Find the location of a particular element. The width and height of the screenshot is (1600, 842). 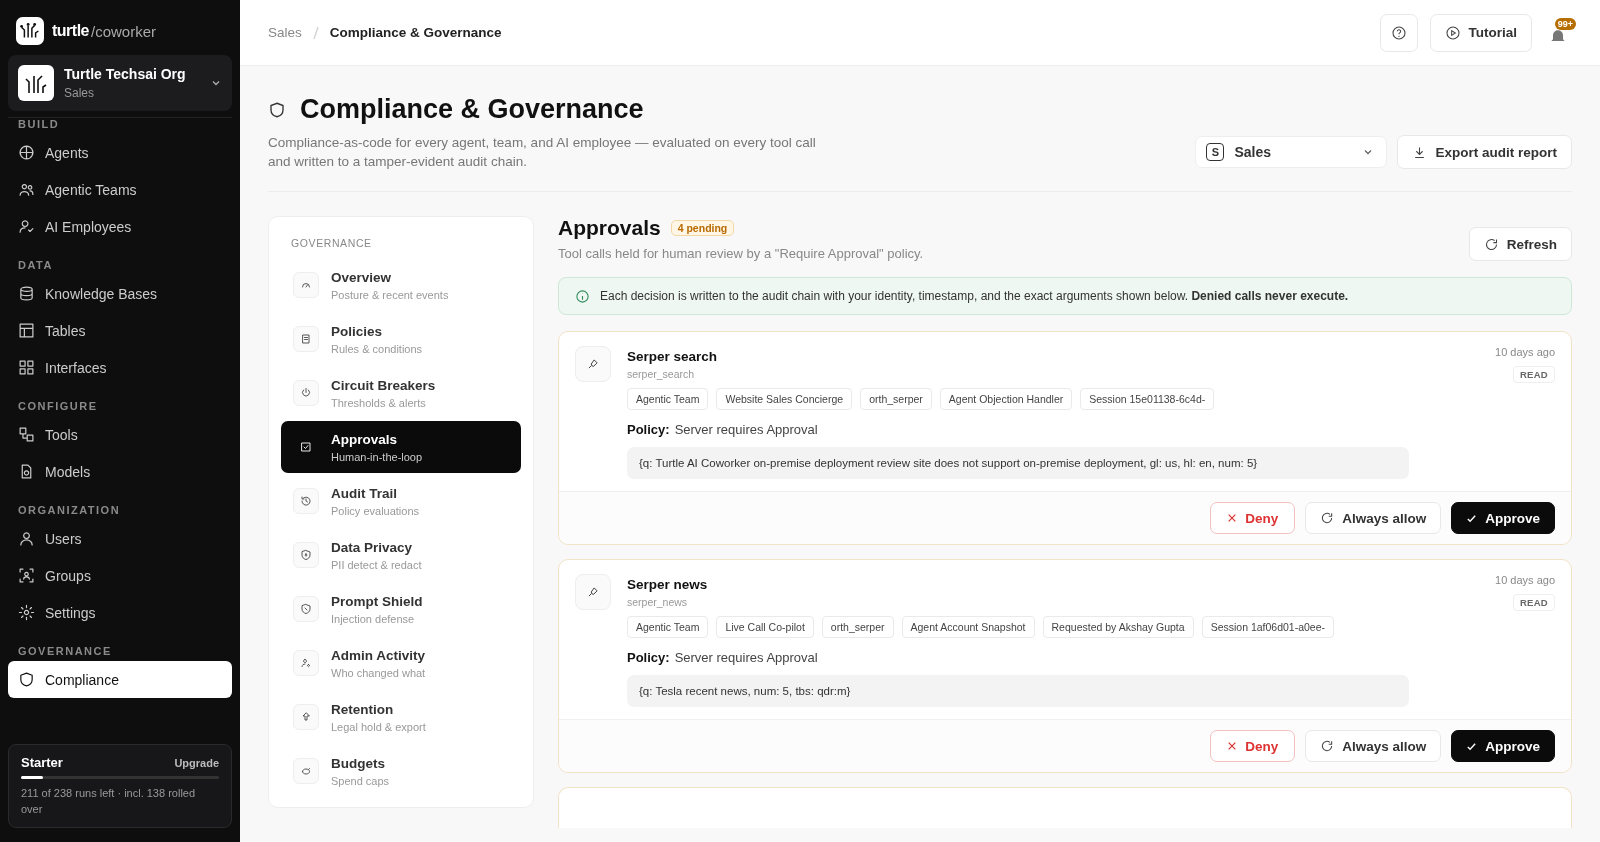

usage-note: 211 of 238 runs left · incl. 138 rolled over is located at coordinates (109, 801).